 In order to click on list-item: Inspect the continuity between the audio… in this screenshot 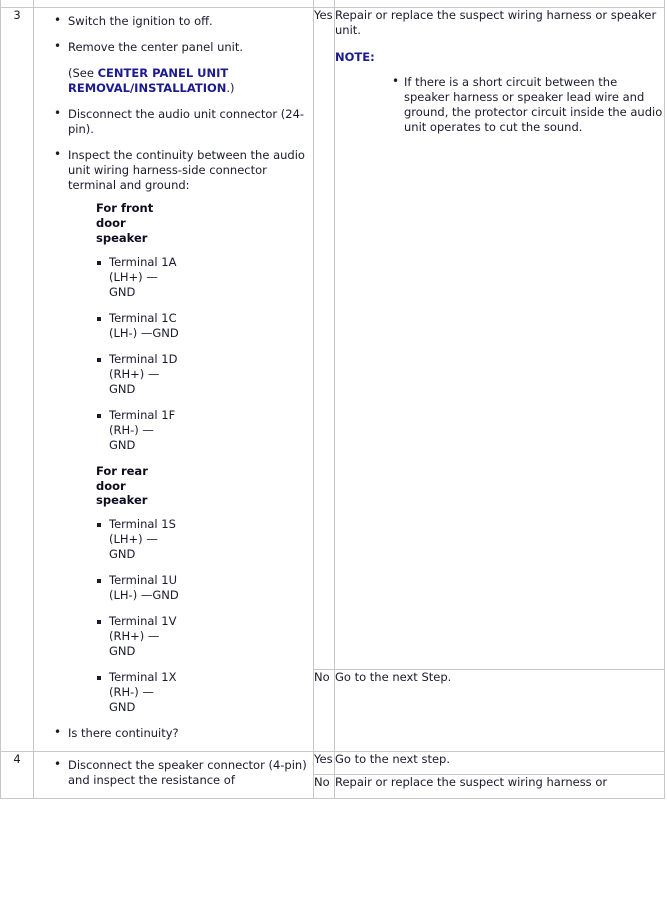, I will do `click(180, 170)`.